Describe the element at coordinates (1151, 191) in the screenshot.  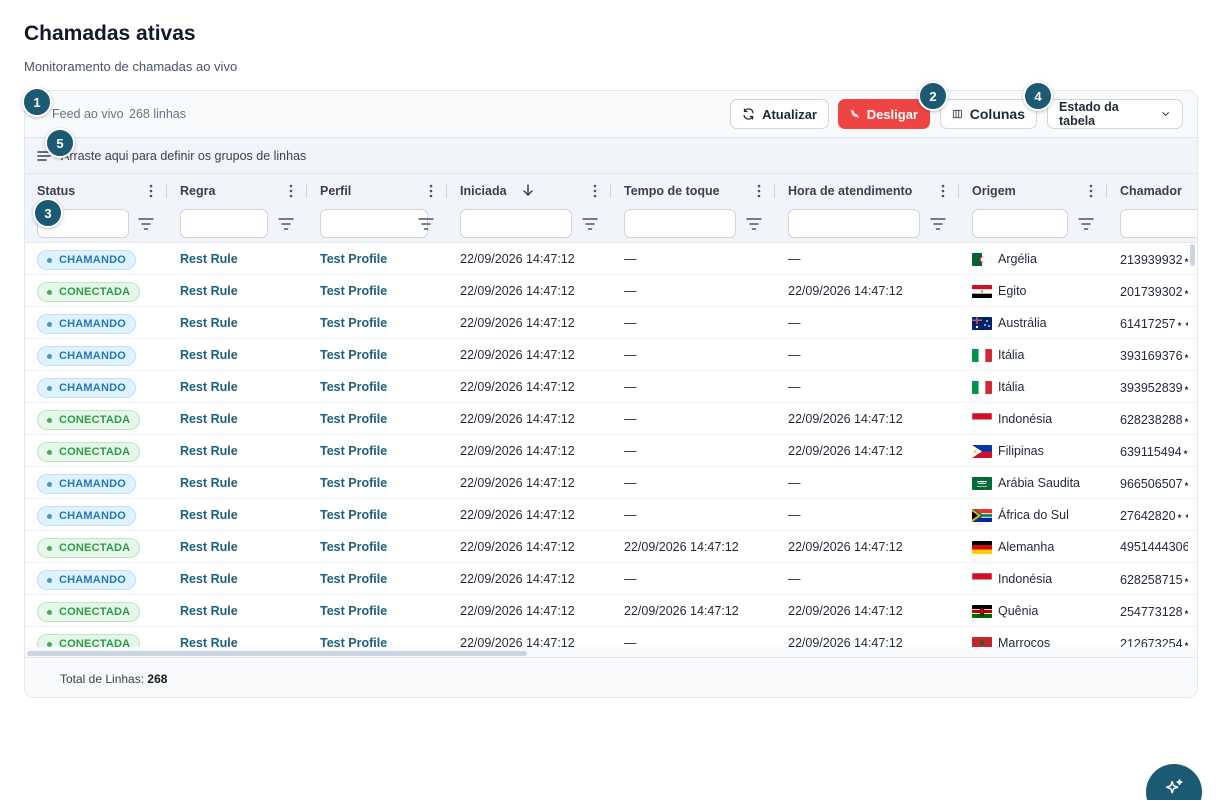
I see `column-header-chamador: Chamador` at that location.